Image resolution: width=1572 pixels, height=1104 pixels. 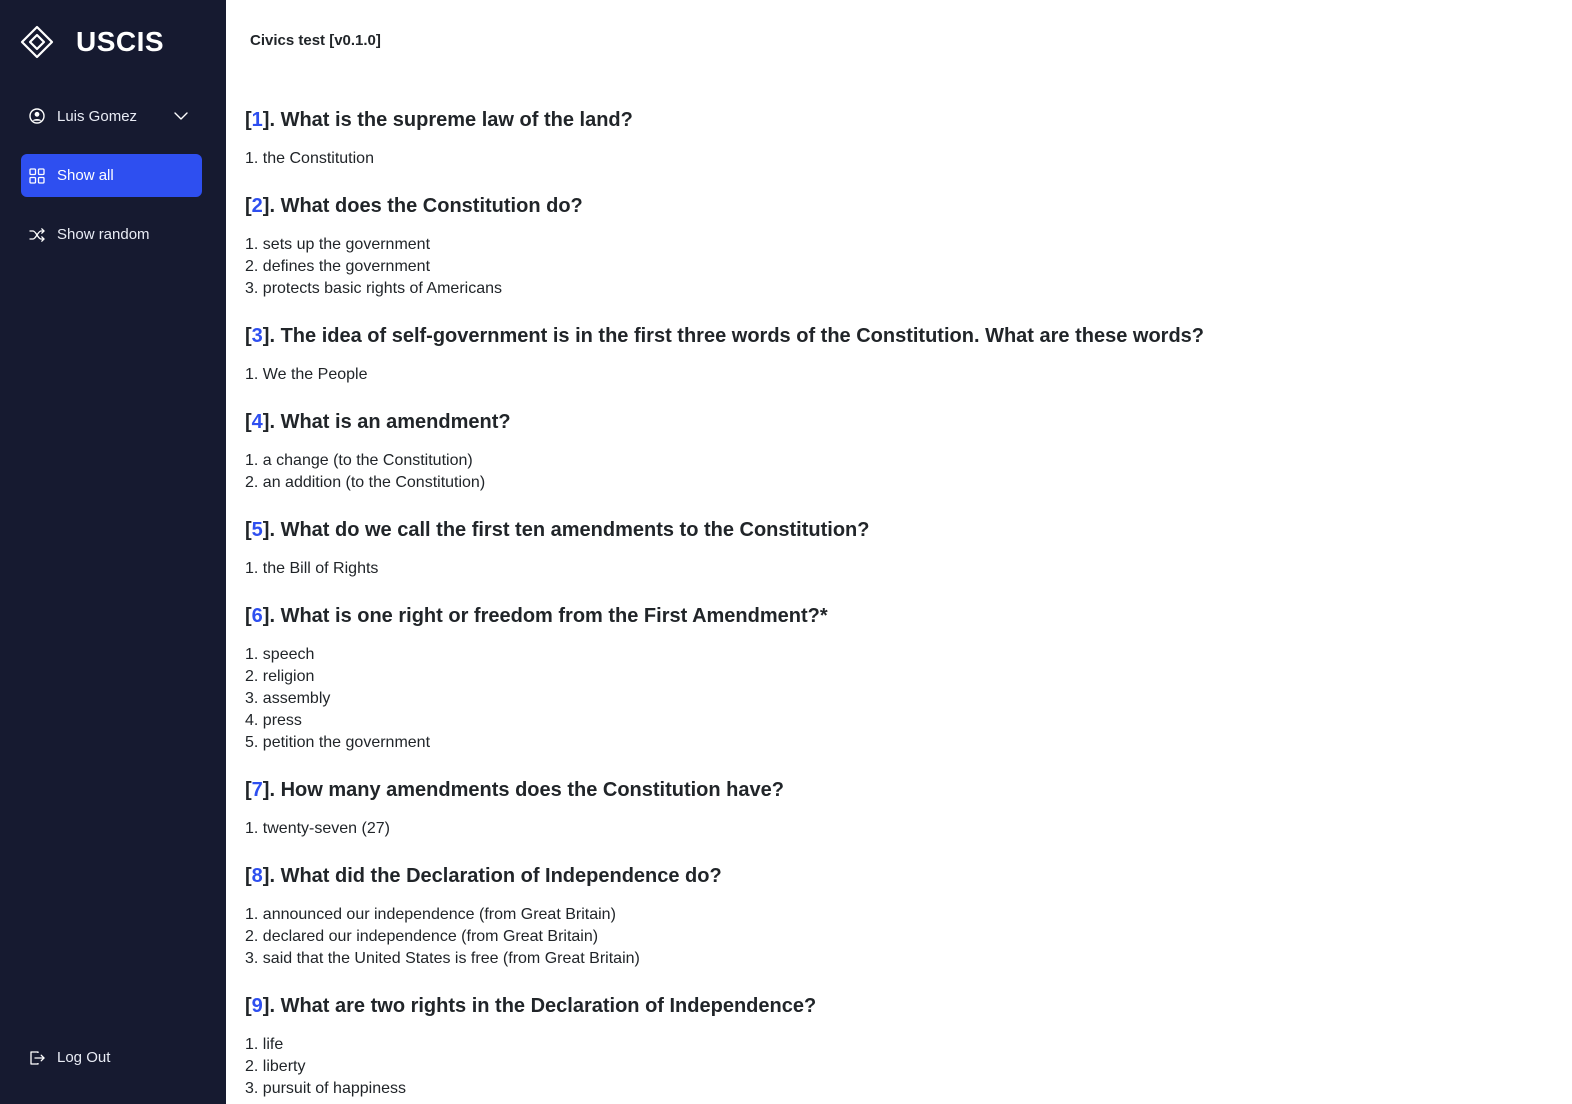 What do you see at coordinates (97, 116) in the screenshot?
I see `user-name: Luis Gomez` at bounding box center [97, 116].